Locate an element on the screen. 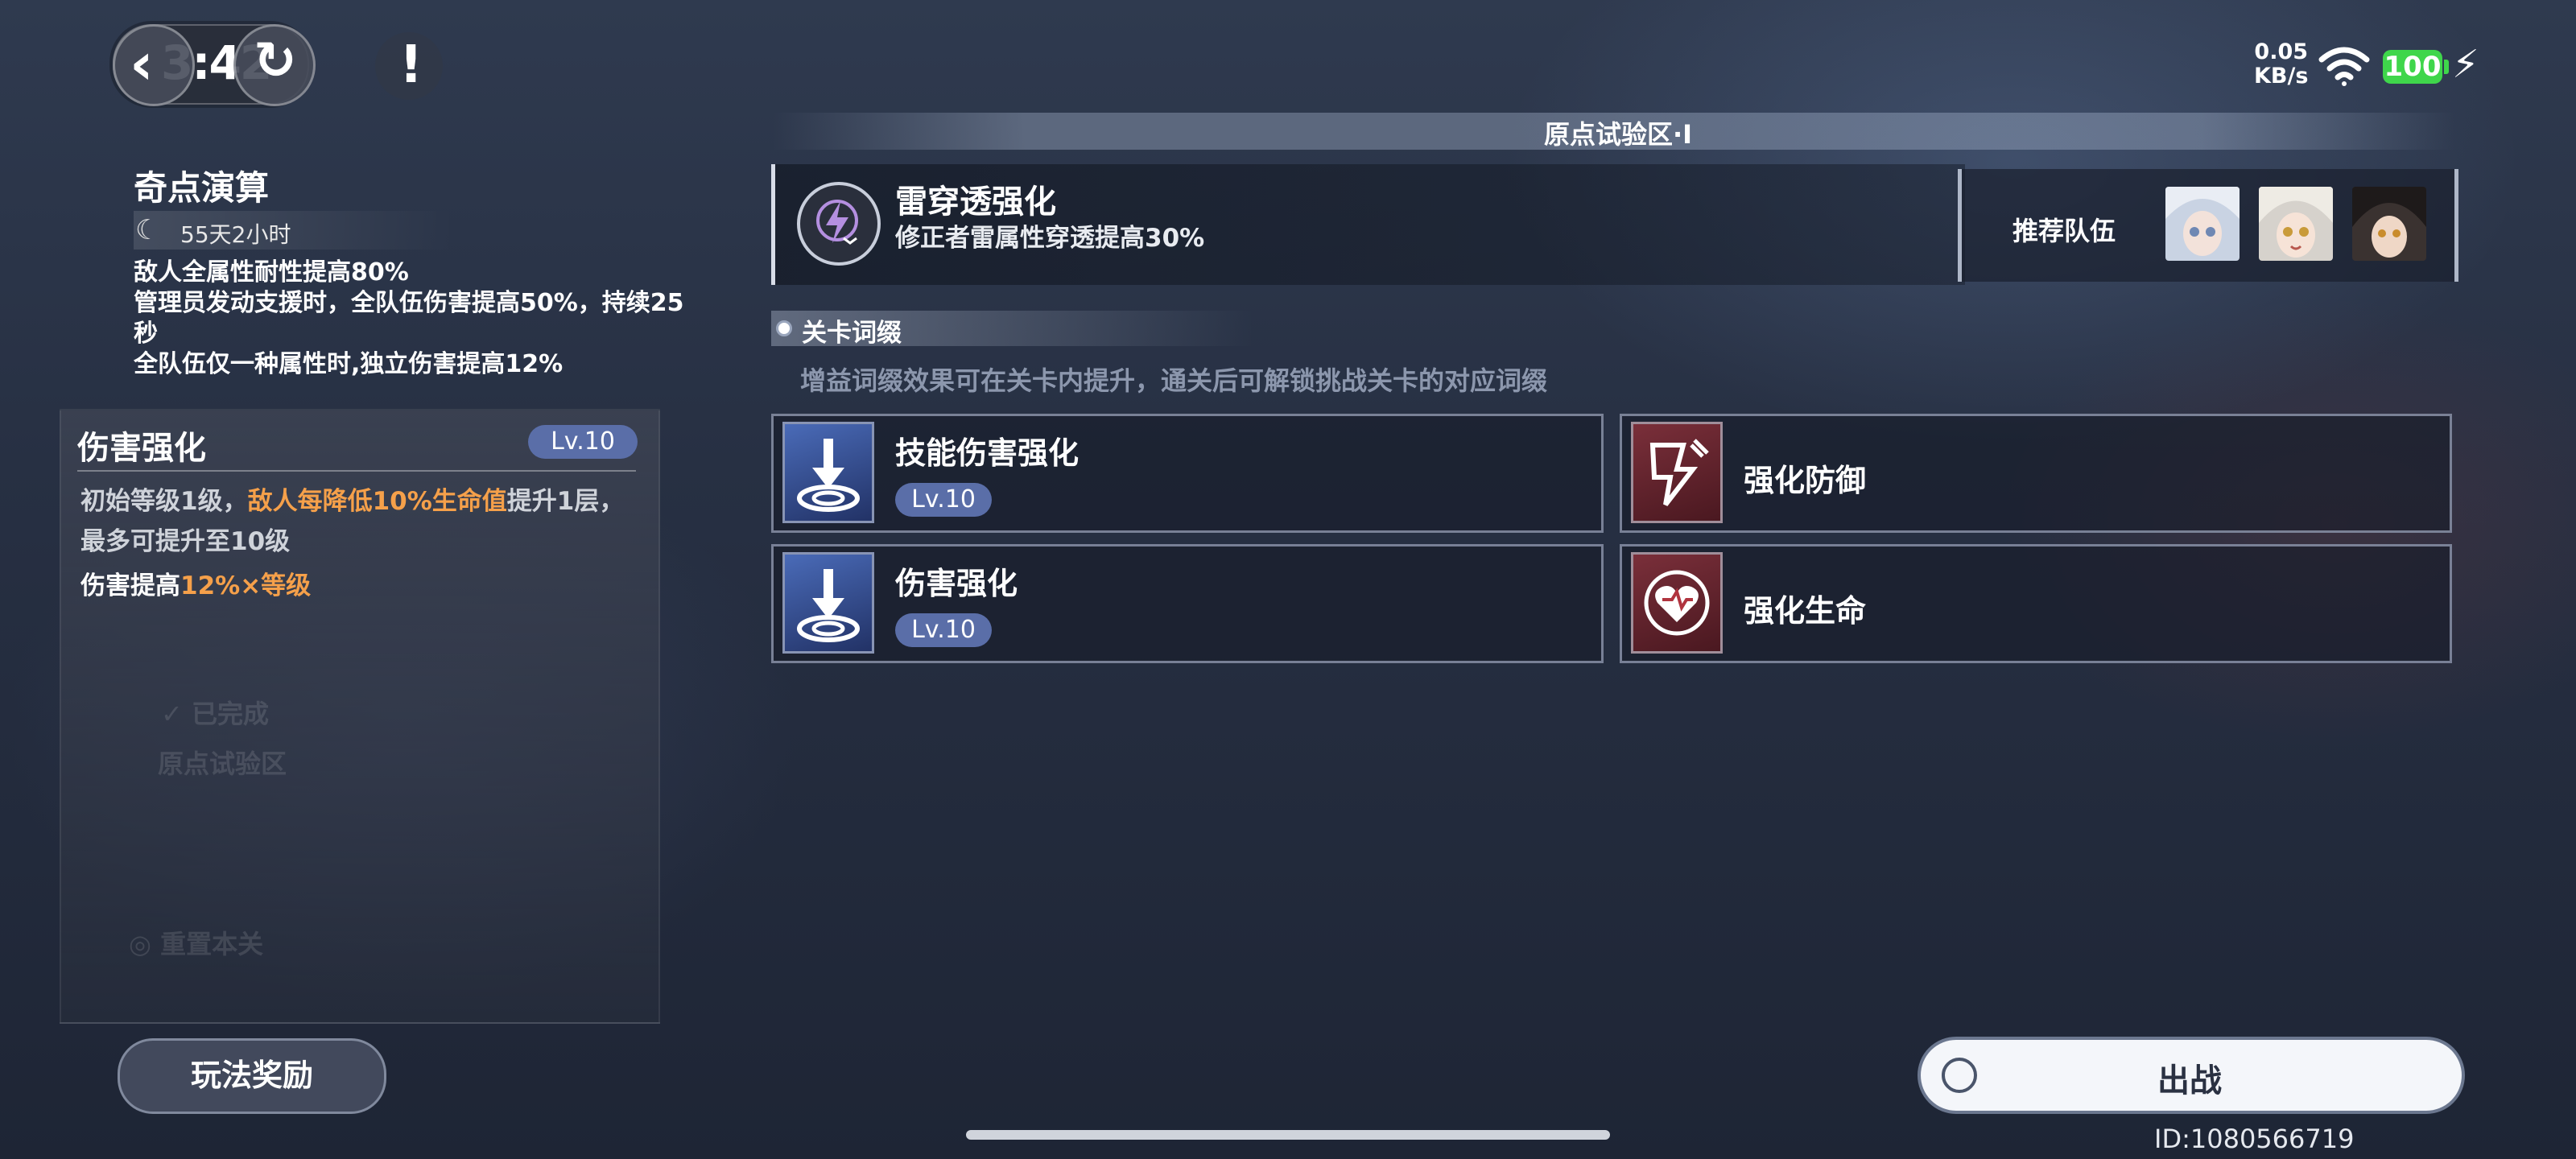  faded-stage-text: 原点试验区 is located at coordinates (222, 764).